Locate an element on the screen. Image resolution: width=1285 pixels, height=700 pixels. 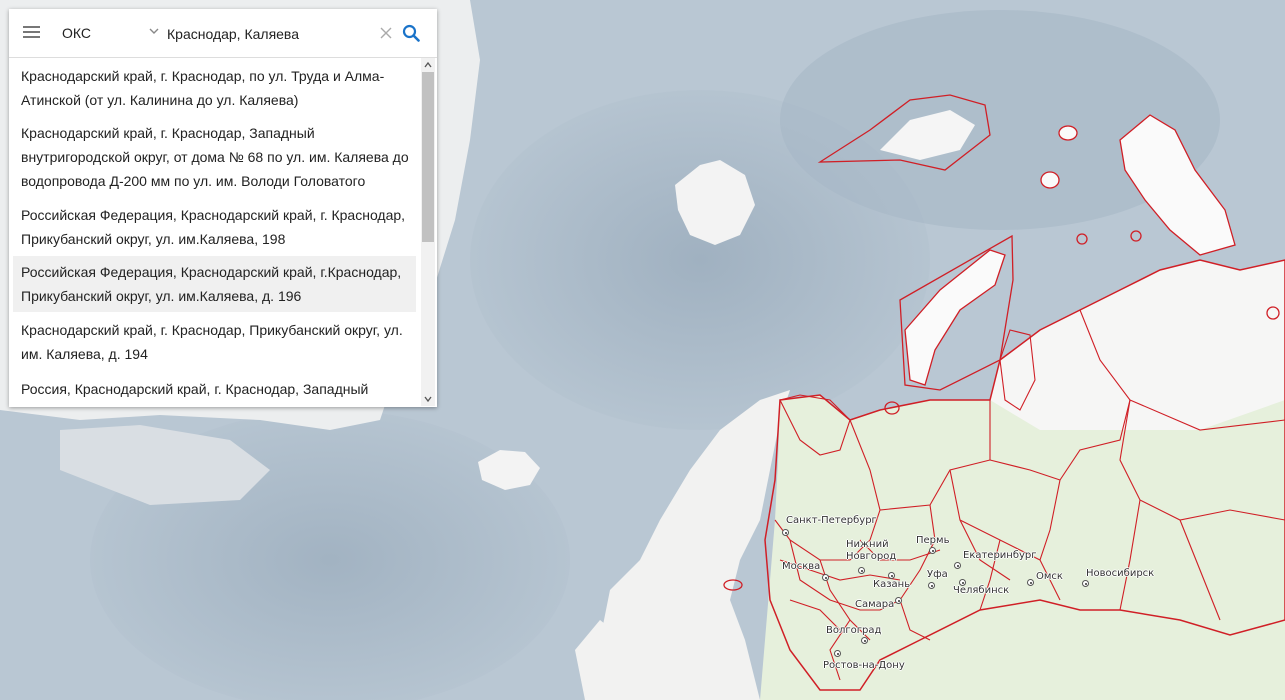
close-icon is located at coordinates (386, 33).